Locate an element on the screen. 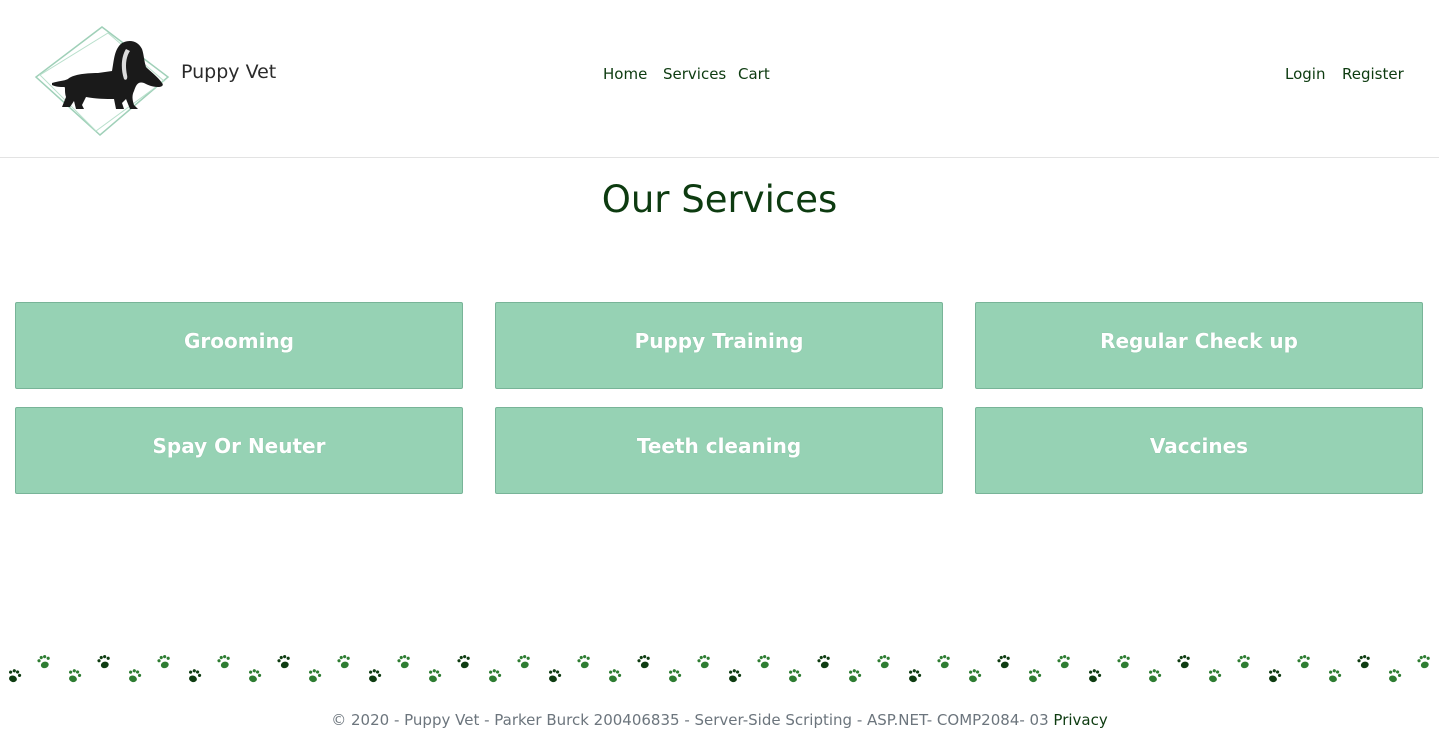 Image resolution: width=1439 pixels, height=751 pixels. dachshund-logo-icon is located at coordinates (102, 81).